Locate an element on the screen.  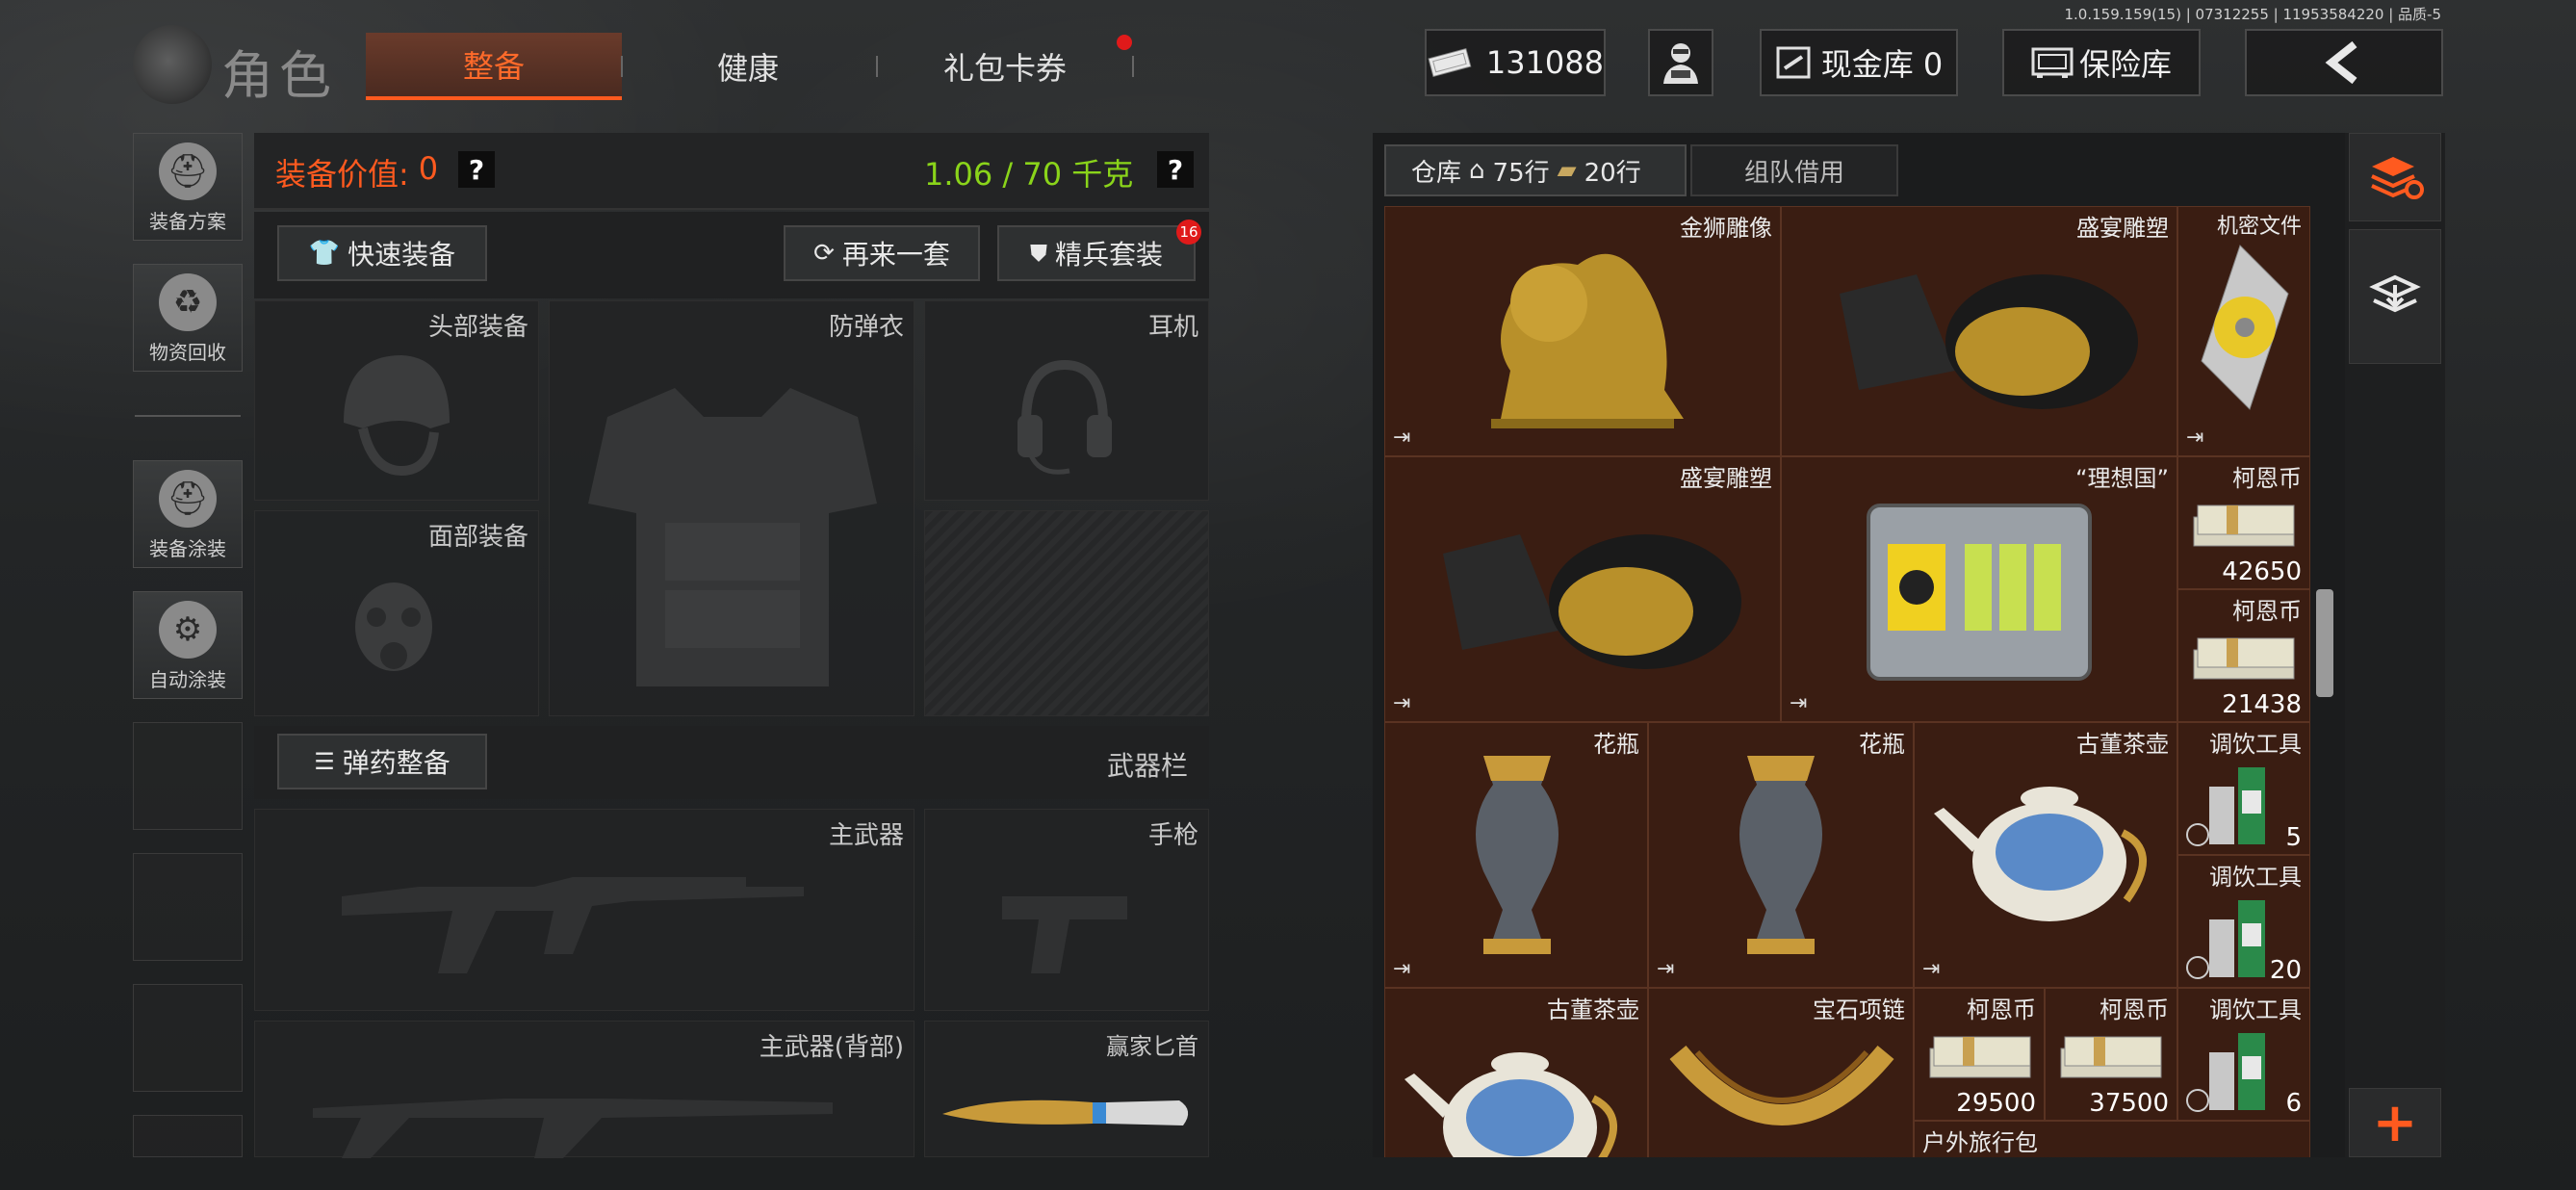
item-cohen-coin: 柯恩币 29500 is located at coordinates (1979, 1055).